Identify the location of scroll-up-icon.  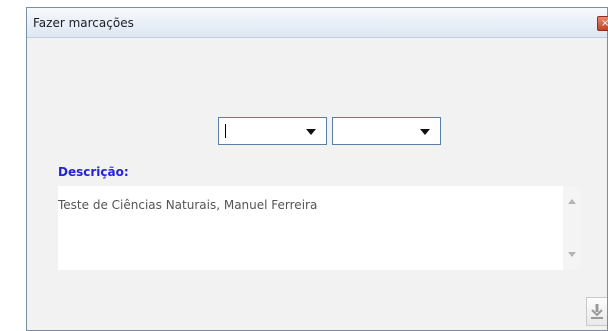
(572, 201).